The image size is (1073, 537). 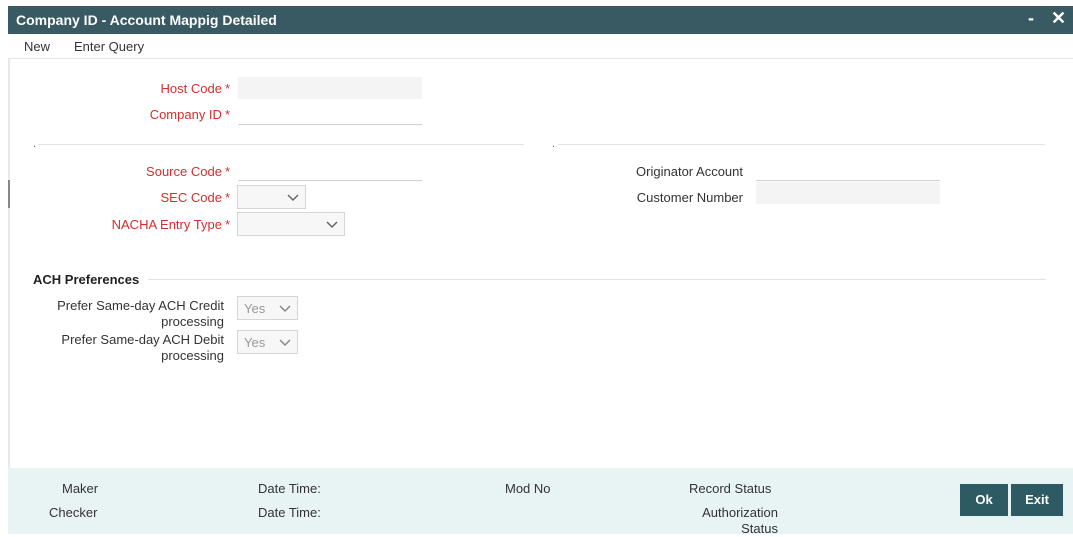 I want to click on authorization-status-line2: Status, so click(x=759, y=528).